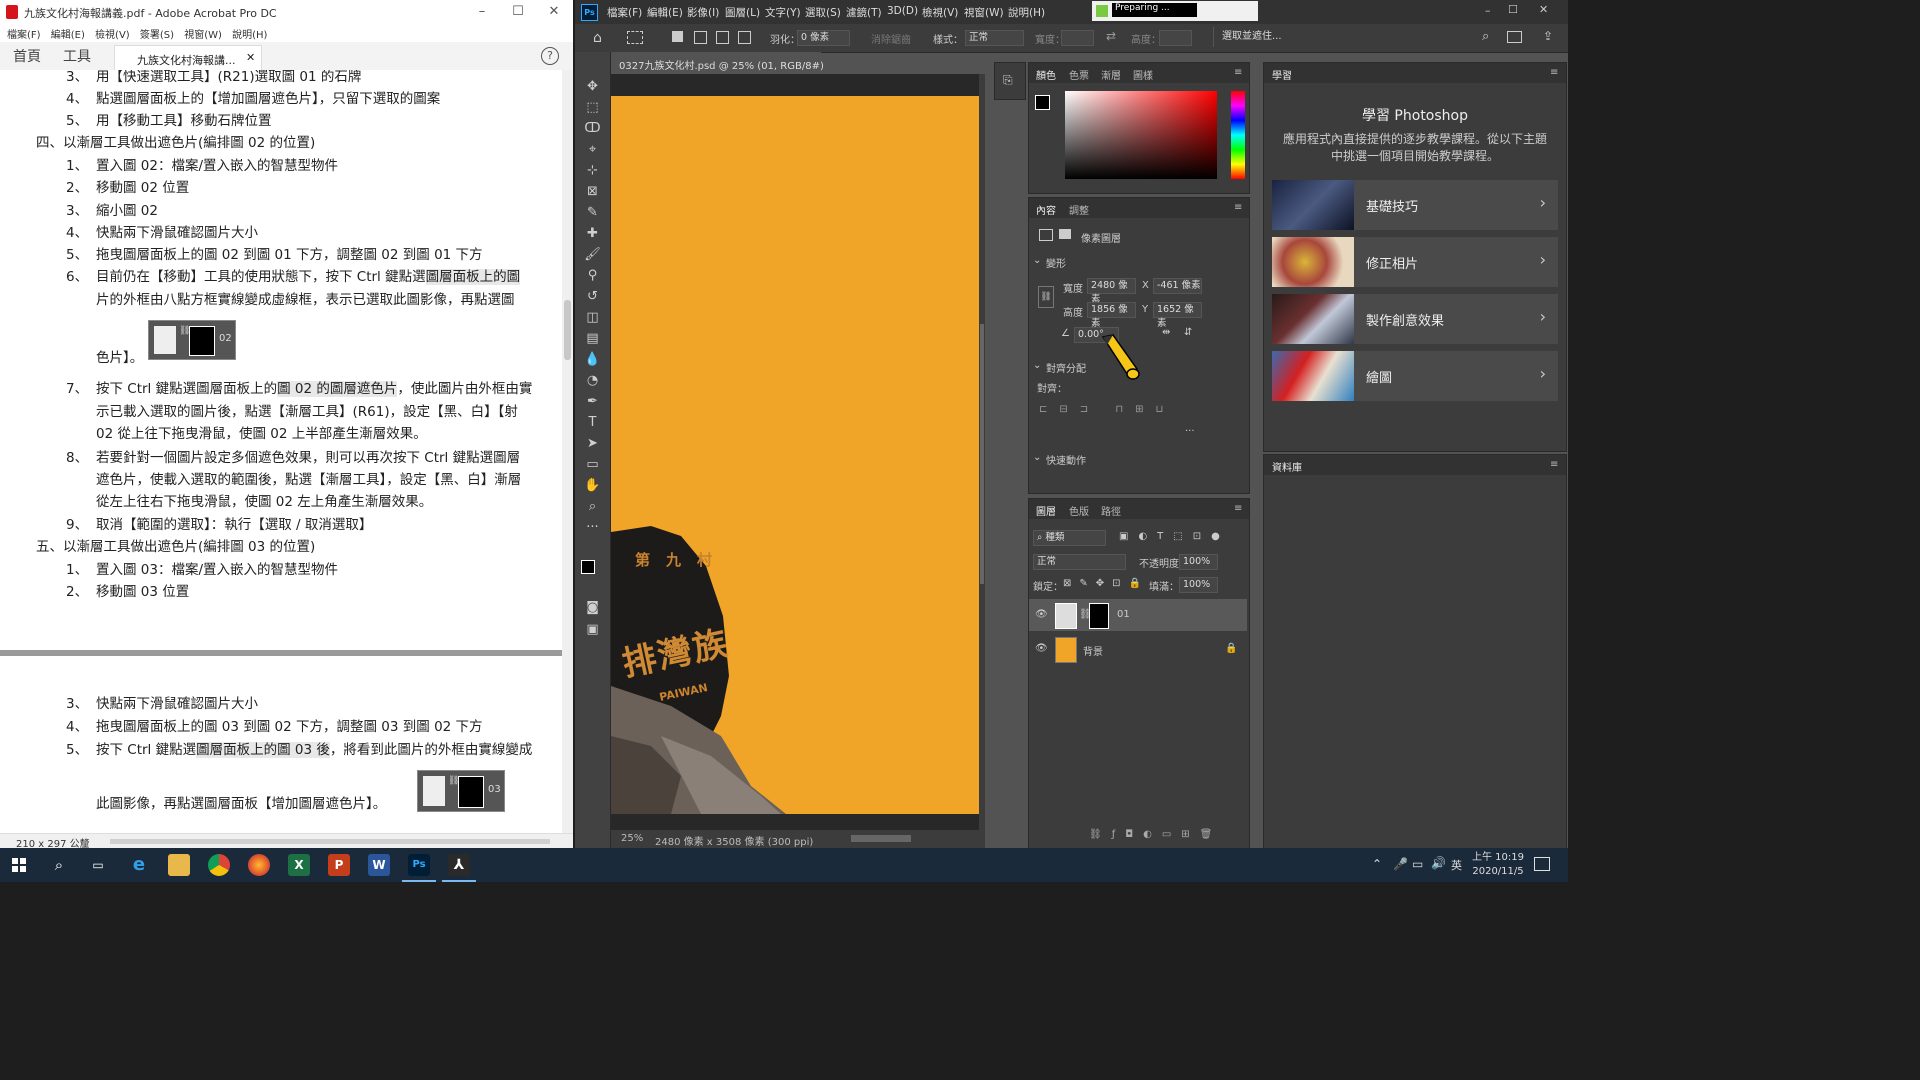 The image size is (1920, 1080). I want to click on edge-icon: e, so click(139, 865).